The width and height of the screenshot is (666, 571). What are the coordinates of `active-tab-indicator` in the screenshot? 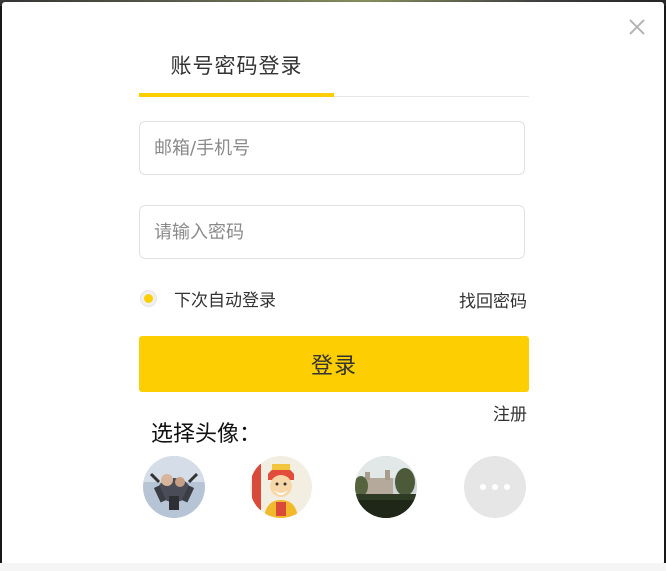 It's located at (236, 95).